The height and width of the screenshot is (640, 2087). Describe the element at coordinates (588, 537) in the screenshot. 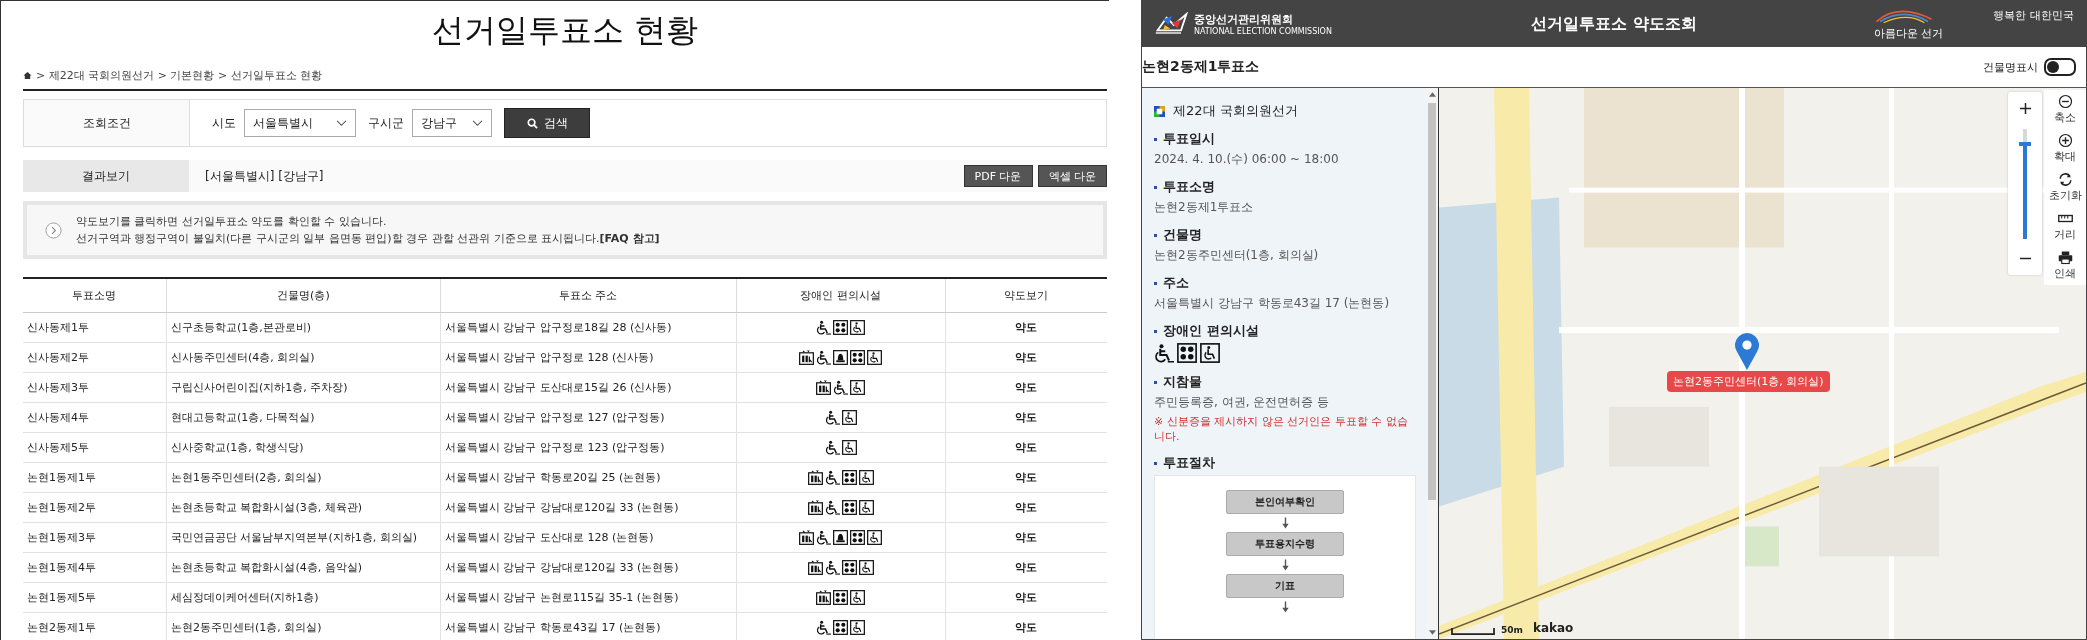

I see `table-cell: 서울특별시 강남구 도산대로 128 (논현동)` at that location.